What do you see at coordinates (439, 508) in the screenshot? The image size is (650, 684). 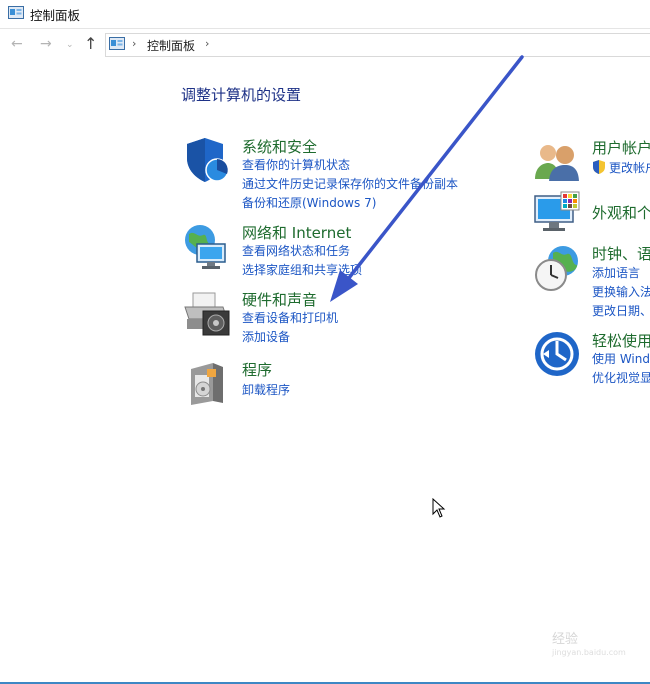 I see `mouse-cursor-icon` at bounding box center [439, 508].